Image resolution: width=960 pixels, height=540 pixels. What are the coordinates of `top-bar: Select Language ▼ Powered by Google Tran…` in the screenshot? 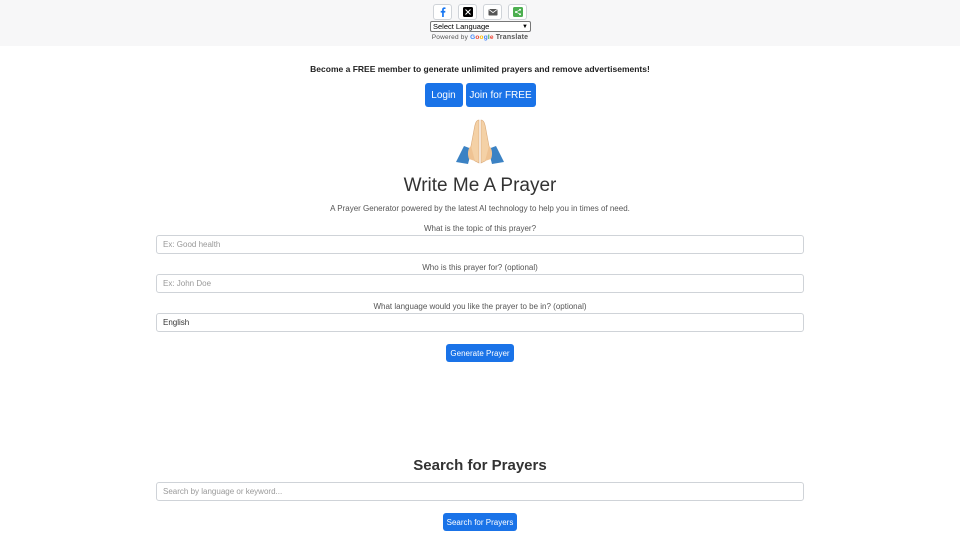 It's located at (480, 23).